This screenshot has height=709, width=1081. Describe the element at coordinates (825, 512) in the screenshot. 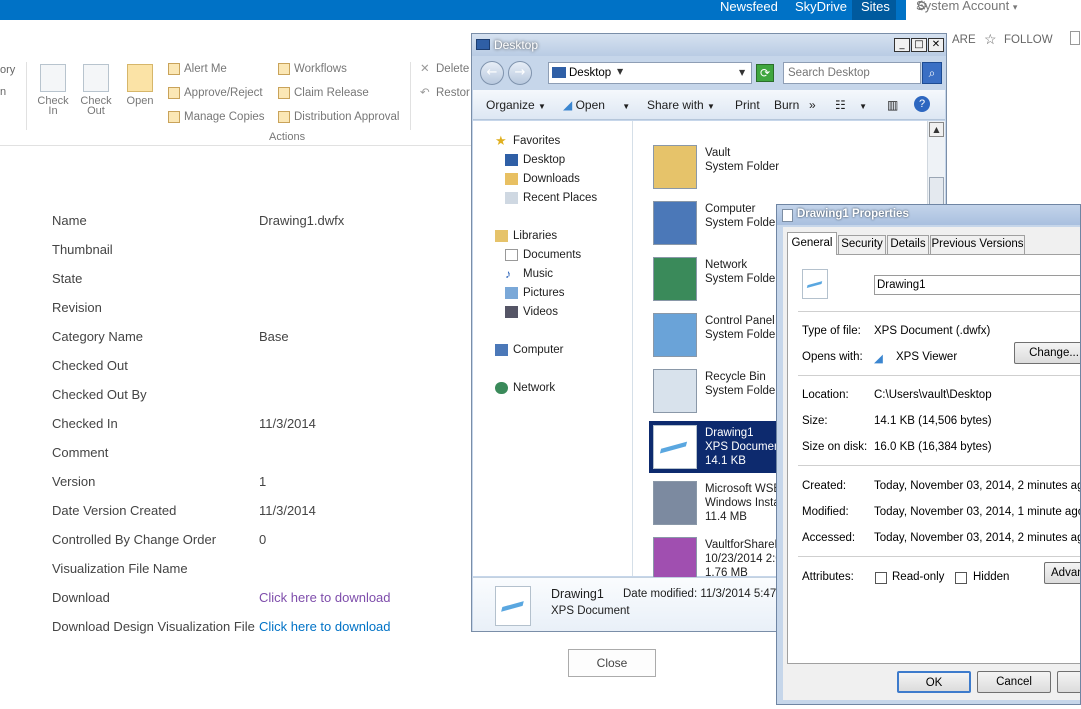

I see `modified-label: Modified:` at that location.